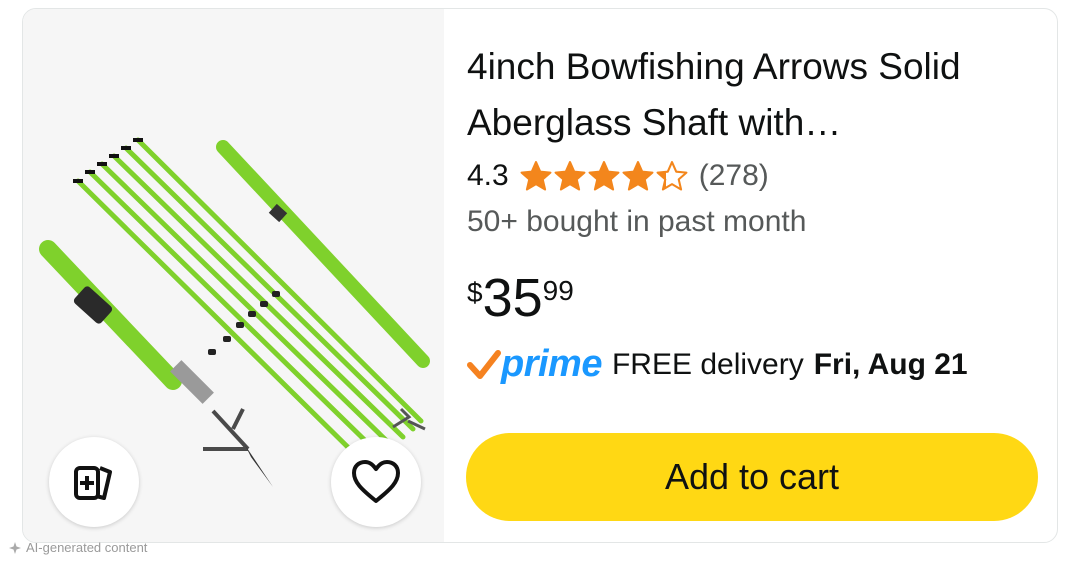  Describe the element at coordinates (707, 364) in the screenshot. I see `delivery-text: FREE delivery` at that location.